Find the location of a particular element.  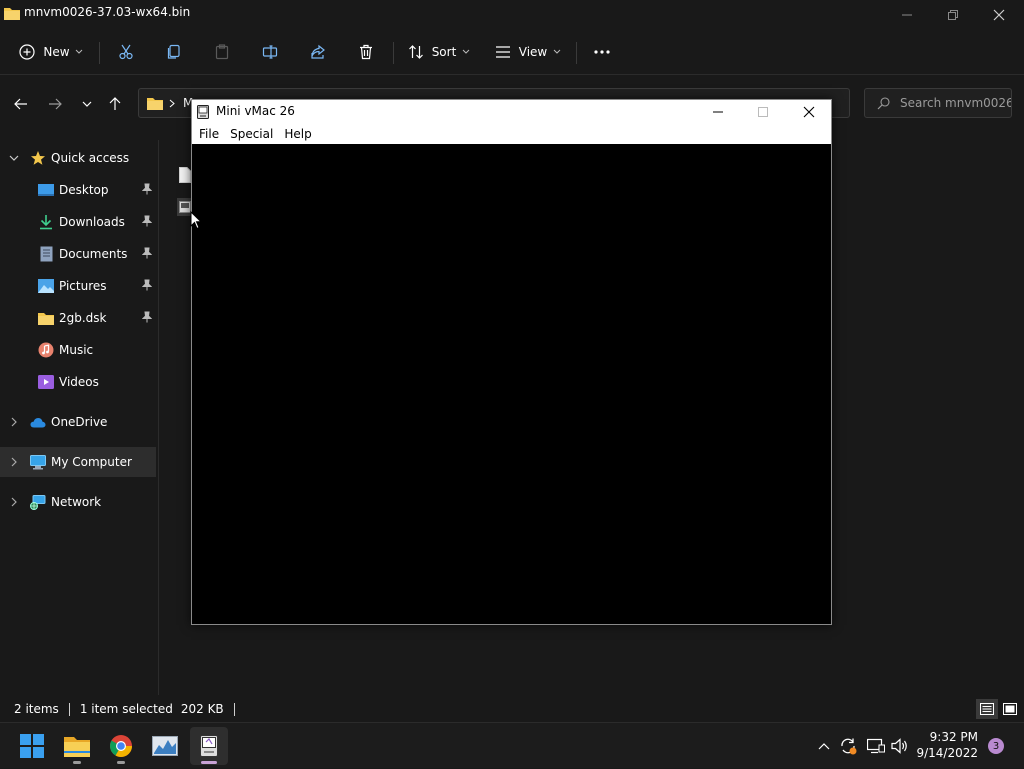

explorer-title-bar: mnvm0026-37.03-wx64.bin is located at coordinates (512, 15).